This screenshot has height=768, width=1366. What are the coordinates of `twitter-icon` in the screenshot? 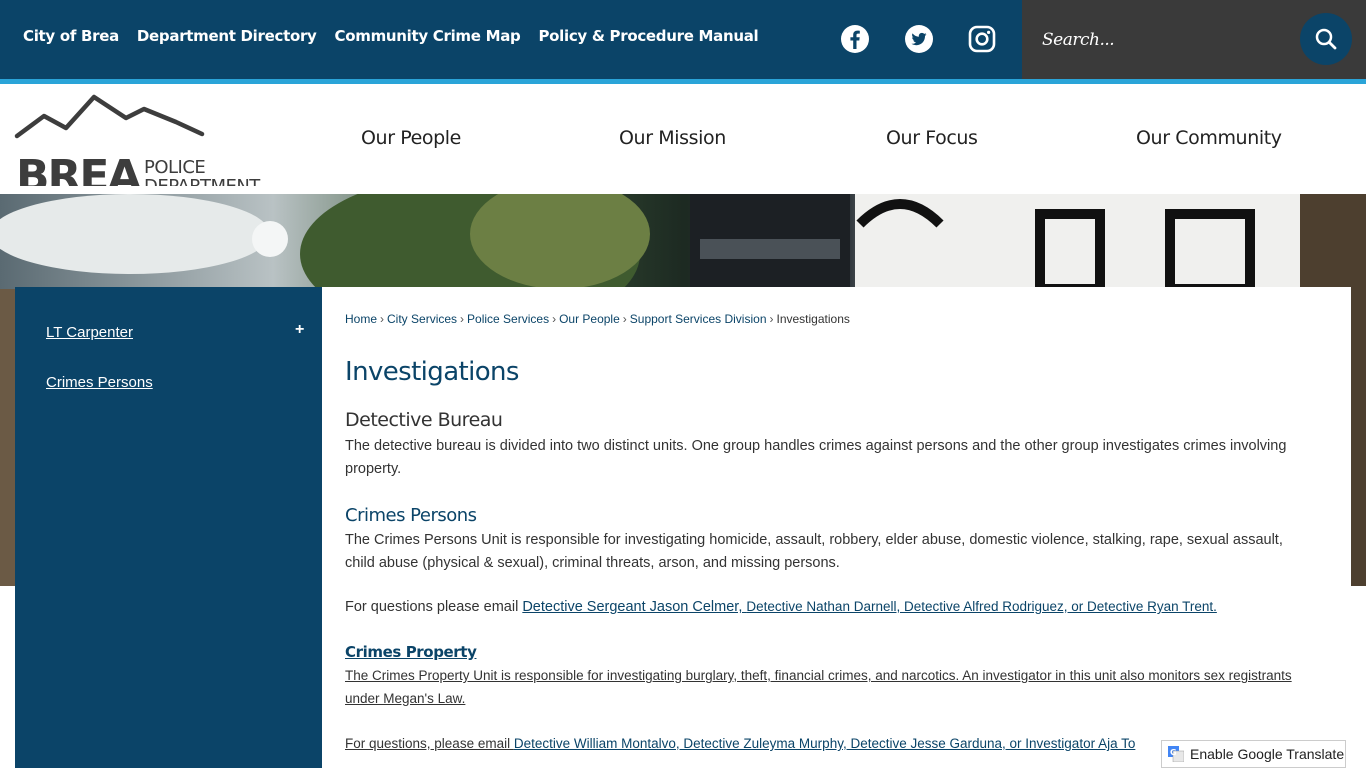 It's located at (919, 39).